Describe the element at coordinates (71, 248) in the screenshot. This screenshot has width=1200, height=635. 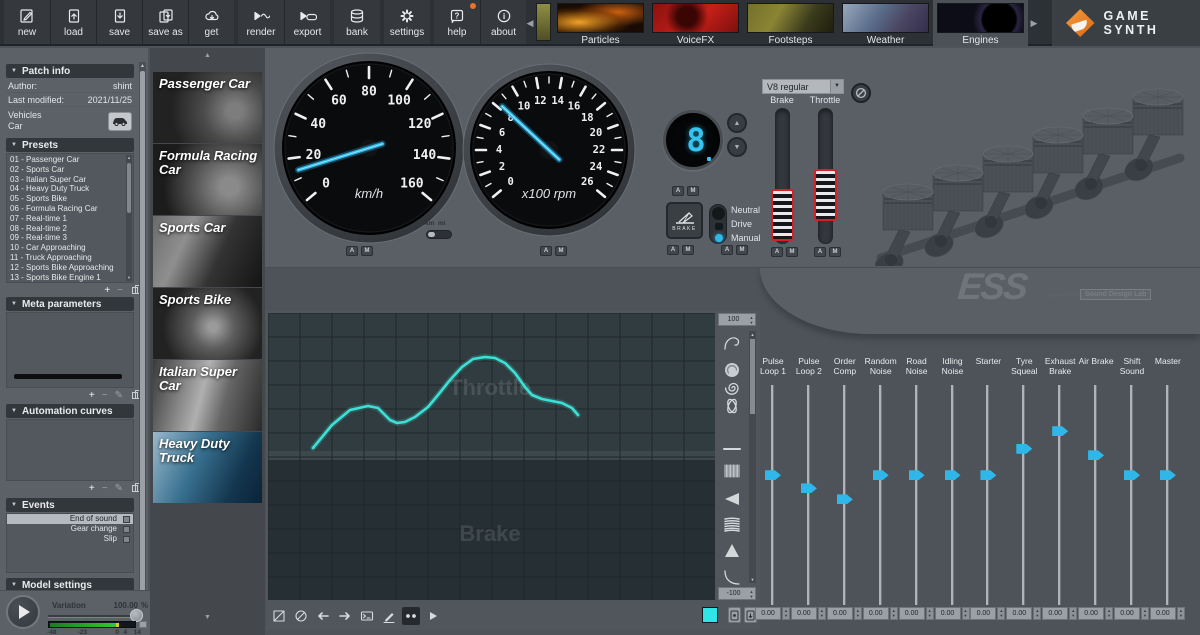
I see `preset-item: 10 - Car Approaching` at that location.